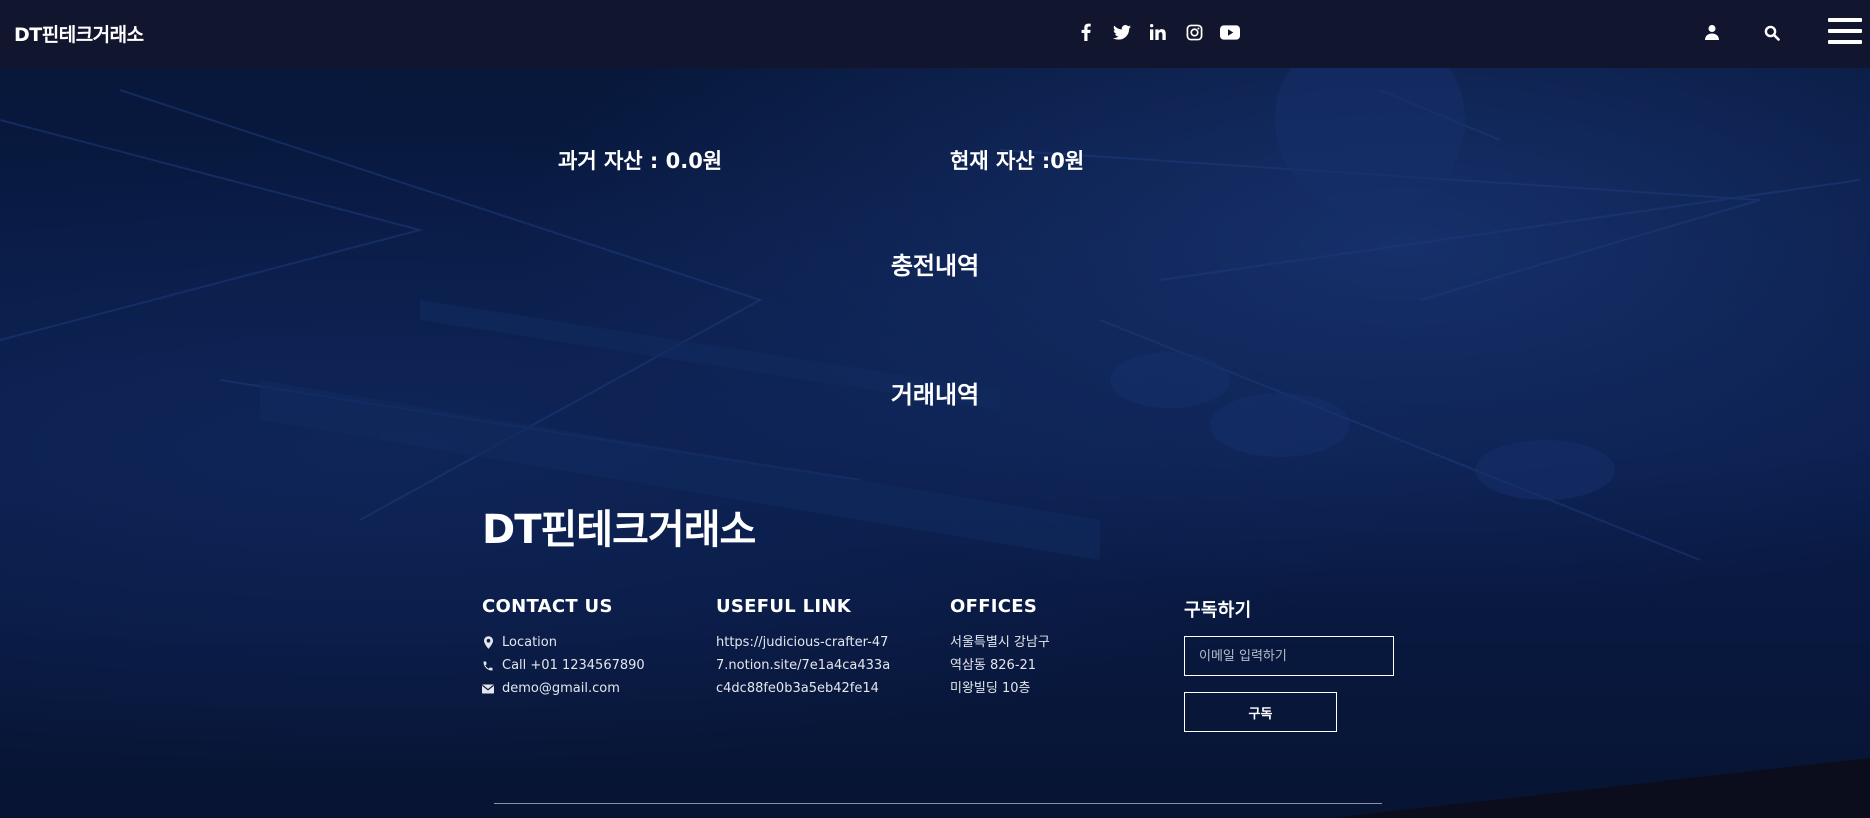 The width and height of the screenshot is (1870, 818). I want to click on envelope-icon, so click(488, 689).